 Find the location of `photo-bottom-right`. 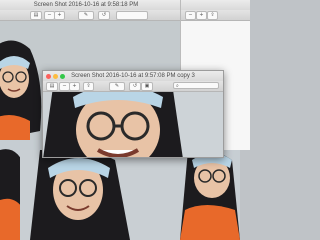

photo-bottom-right is located at coordinates (210, 195).